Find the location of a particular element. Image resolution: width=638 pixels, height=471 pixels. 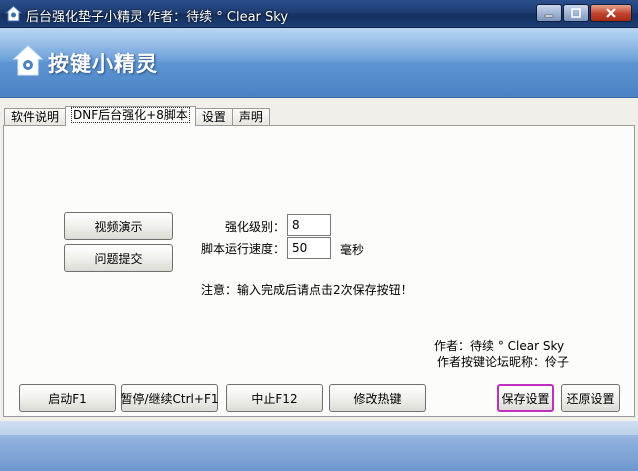

maximize-icon is located at coordinates (576, 13).